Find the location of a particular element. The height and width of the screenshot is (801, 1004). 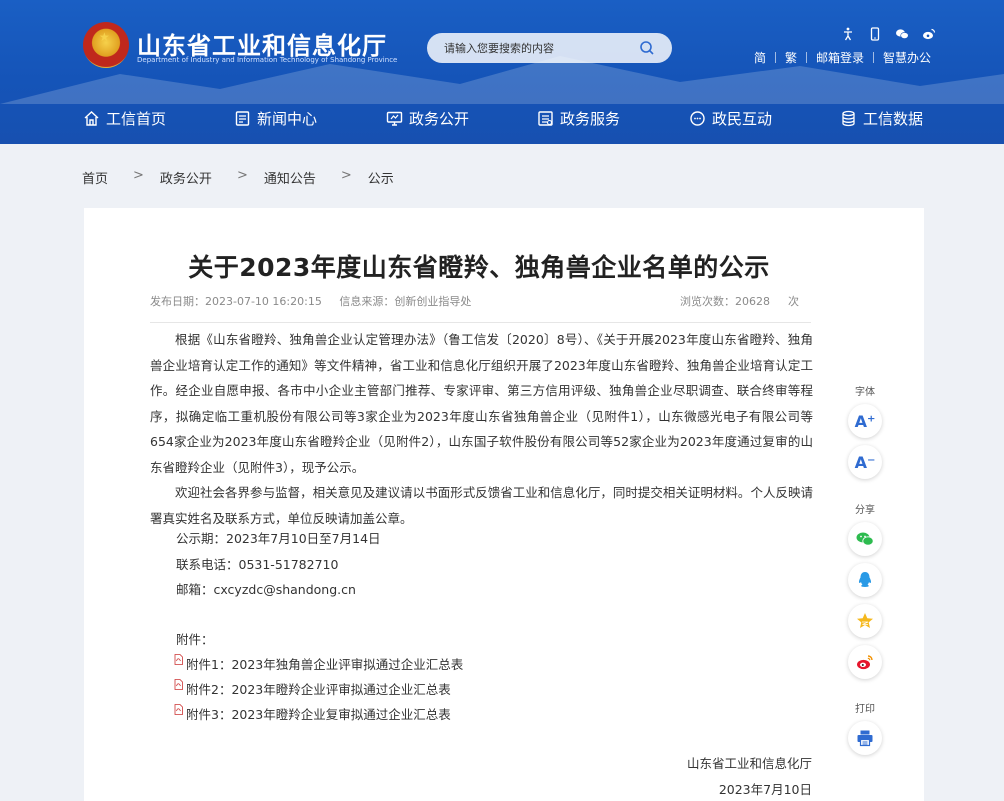

font-increase-icon: A⁺ is located at coordinates (865, 421).